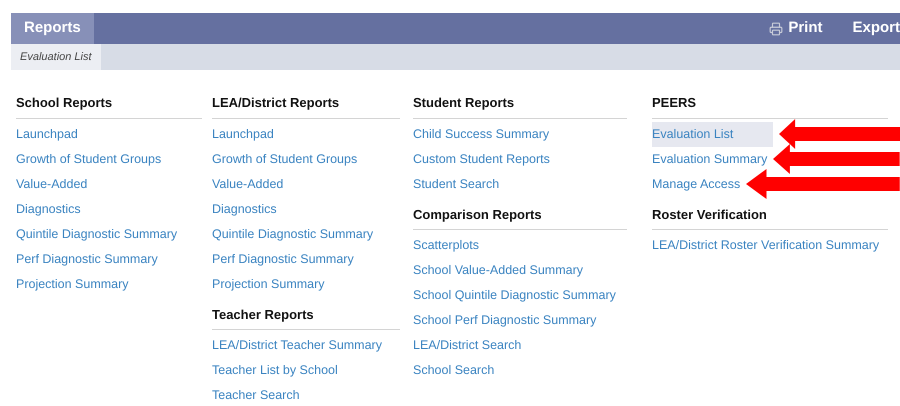 This screenshot has width=900, height=406. What do you see at coordinates (453, 370) in the screenshot?
I see `report-link: School Search` at bounding box center [453, 370].